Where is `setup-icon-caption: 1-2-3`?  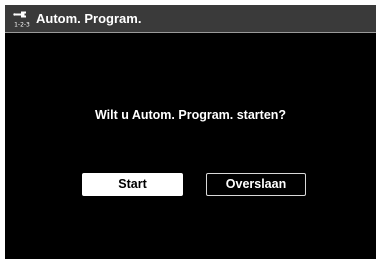 setup-icon-caption: 1-2-3 is located at coordinates (22, 25).